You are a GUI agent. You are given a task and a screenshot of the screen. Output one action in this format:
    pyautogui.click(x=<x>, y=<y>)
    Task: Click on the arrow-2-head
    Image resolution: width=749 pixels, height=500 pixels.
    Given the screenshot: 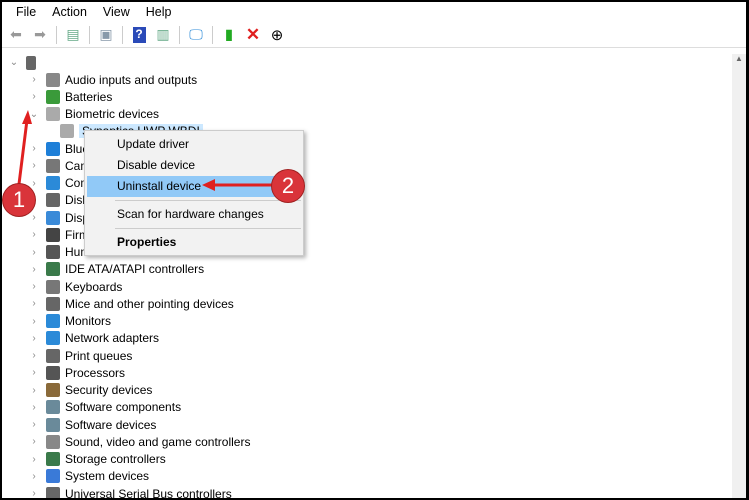 What is the action you would take?
    pyautogui.click(x=208, y=185)
    